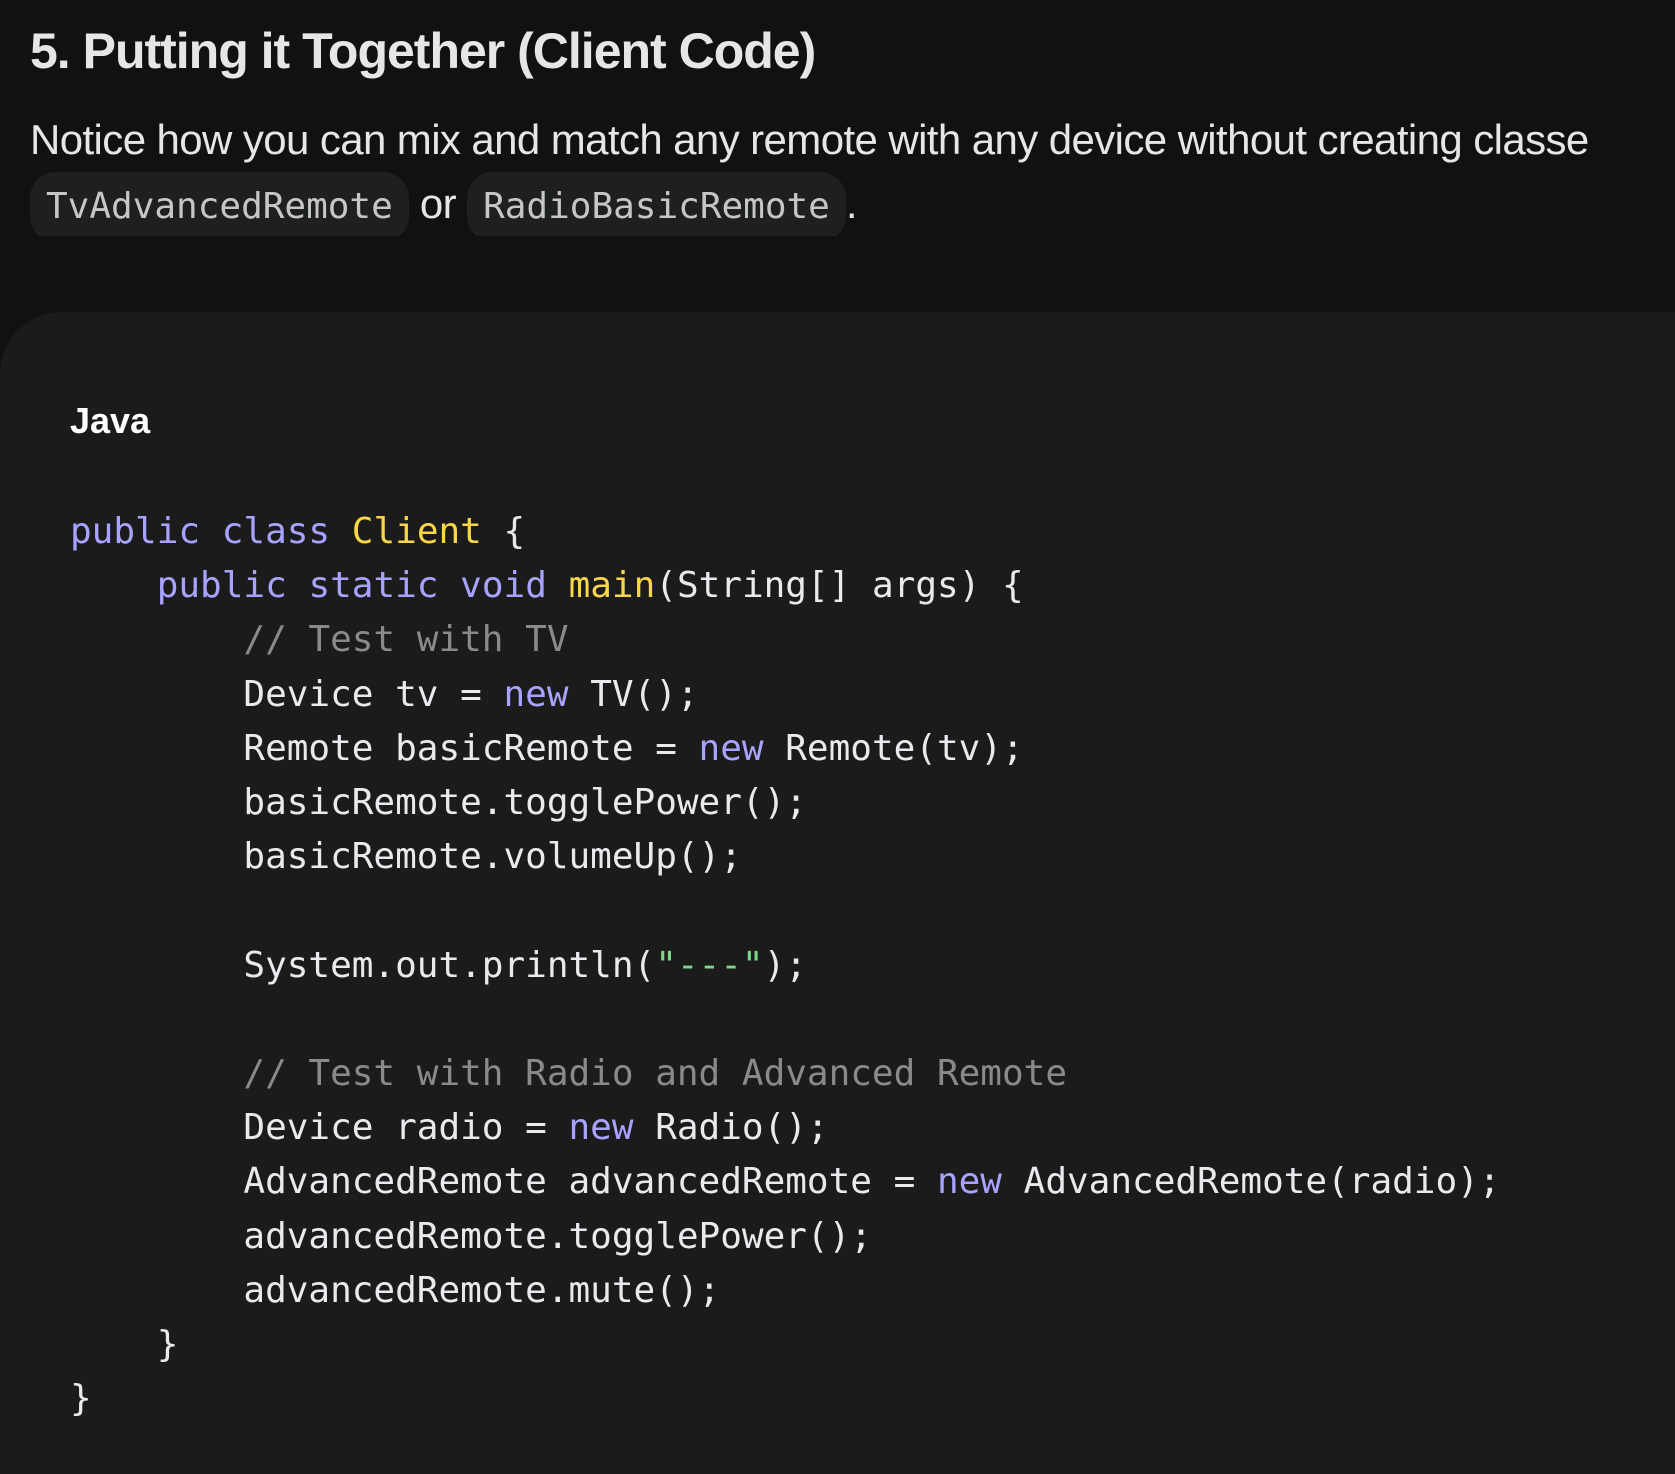 The width and height of the screenshot is (1675, 1474). What do you see at coordinates (525, 803) in the screenshot?
I see `code-line-6: basicRemote.togglePower();` at bounding box center [525, 803].